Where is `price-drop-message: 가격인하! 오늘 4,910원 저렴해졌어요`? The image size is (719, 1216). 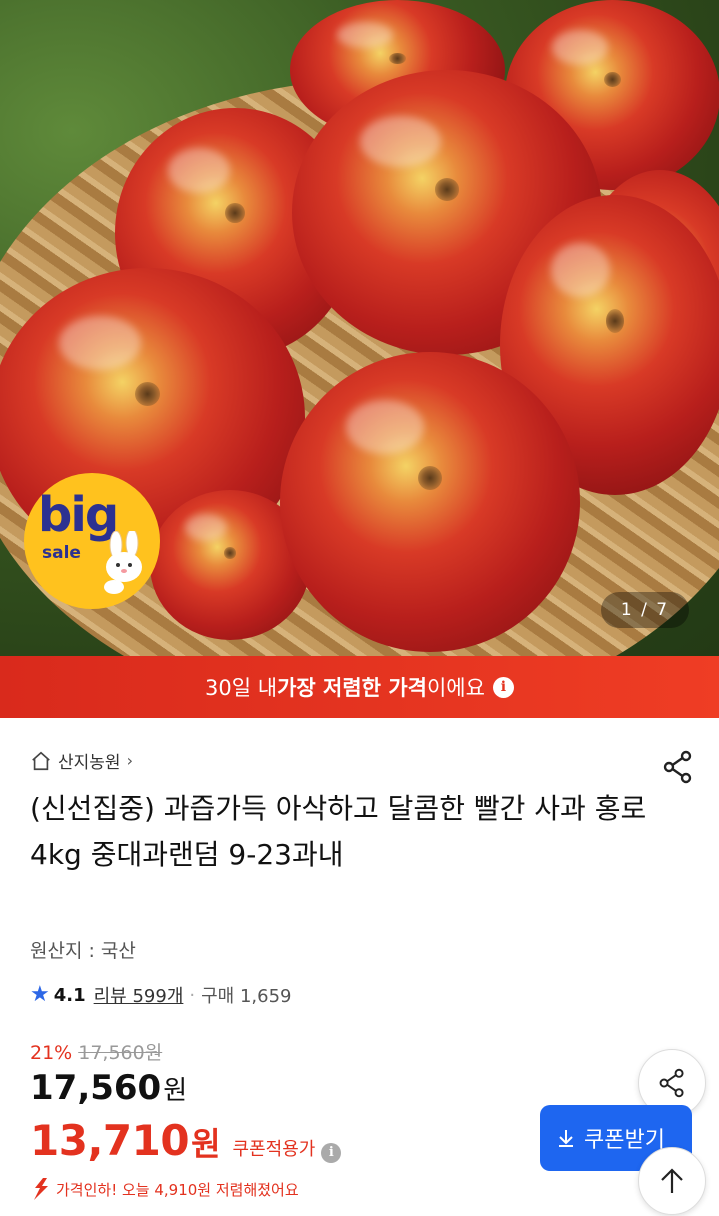 price-drop-message: 가격인하! 오늘 4,910원 저렴해졌어요 is located at coordinates (165, 1189).